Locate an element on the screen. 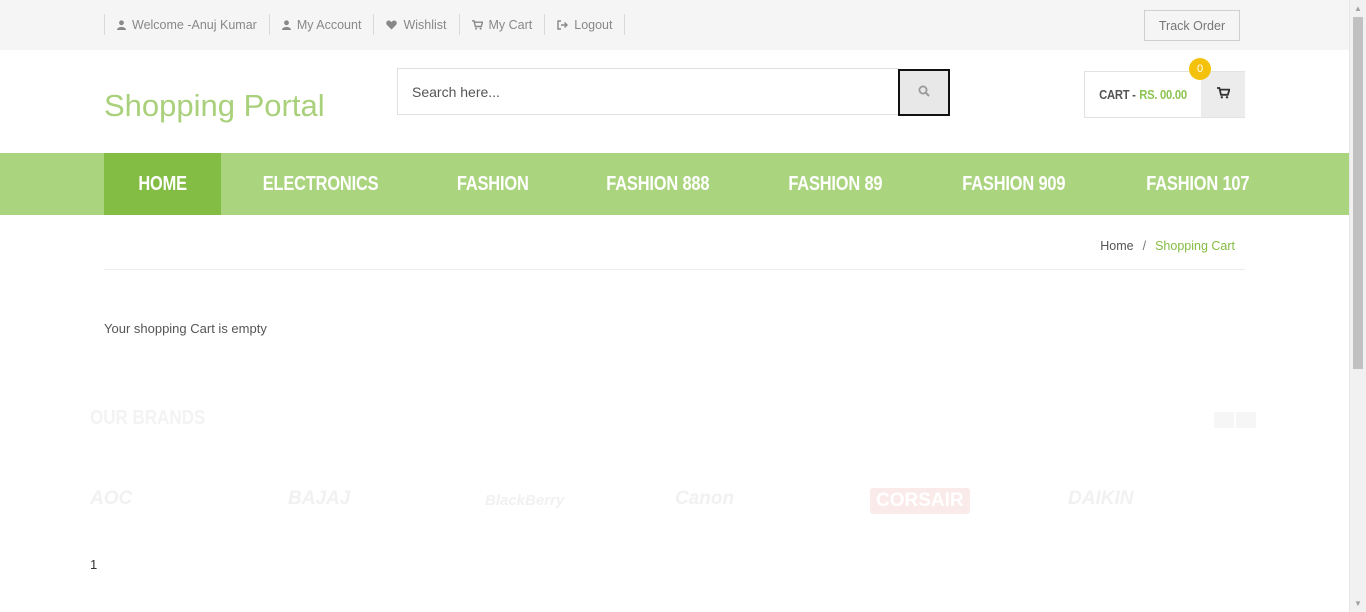  nav-item-label: FASHION 888 is located at coordinates (658, 183).